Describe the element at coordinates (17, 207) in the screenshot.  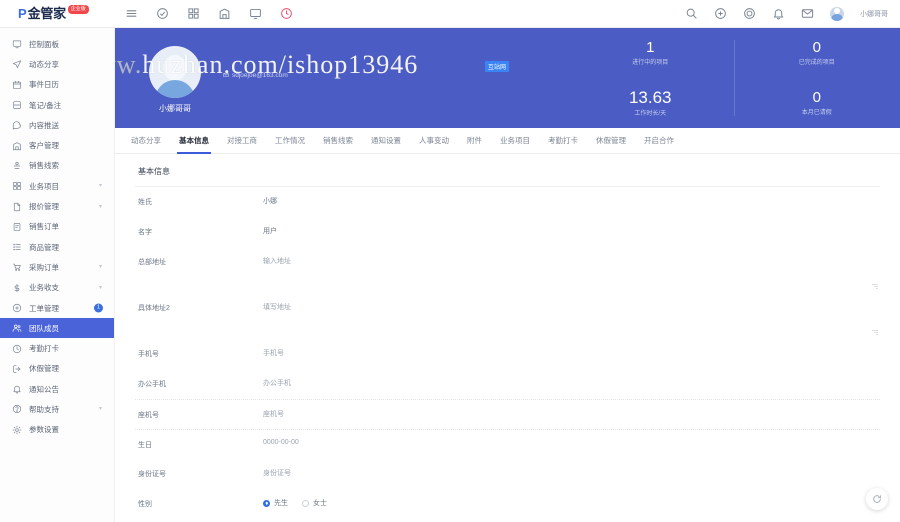
I see `file-icon` at that location.